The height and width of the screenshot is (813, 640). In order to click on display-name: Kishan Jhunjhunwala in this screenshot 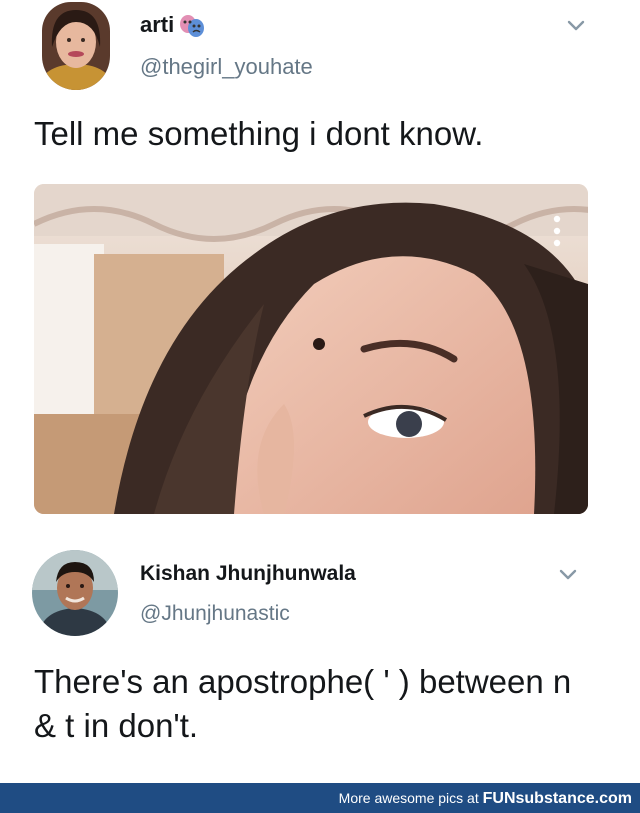, I will do `click(248, 574)`.